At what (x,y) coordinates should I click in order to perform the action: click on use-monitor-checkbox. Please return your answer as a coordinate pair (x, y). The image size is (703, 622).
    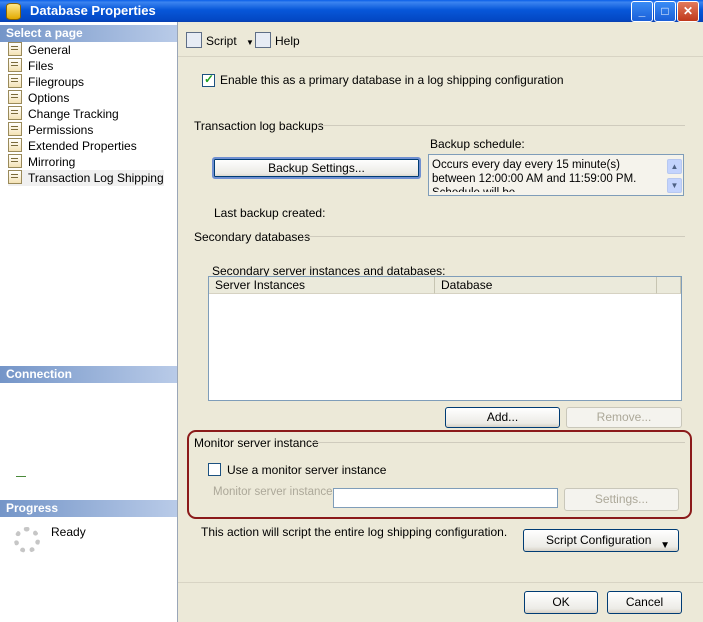
    Looking at the image, I should click on (214, 469).